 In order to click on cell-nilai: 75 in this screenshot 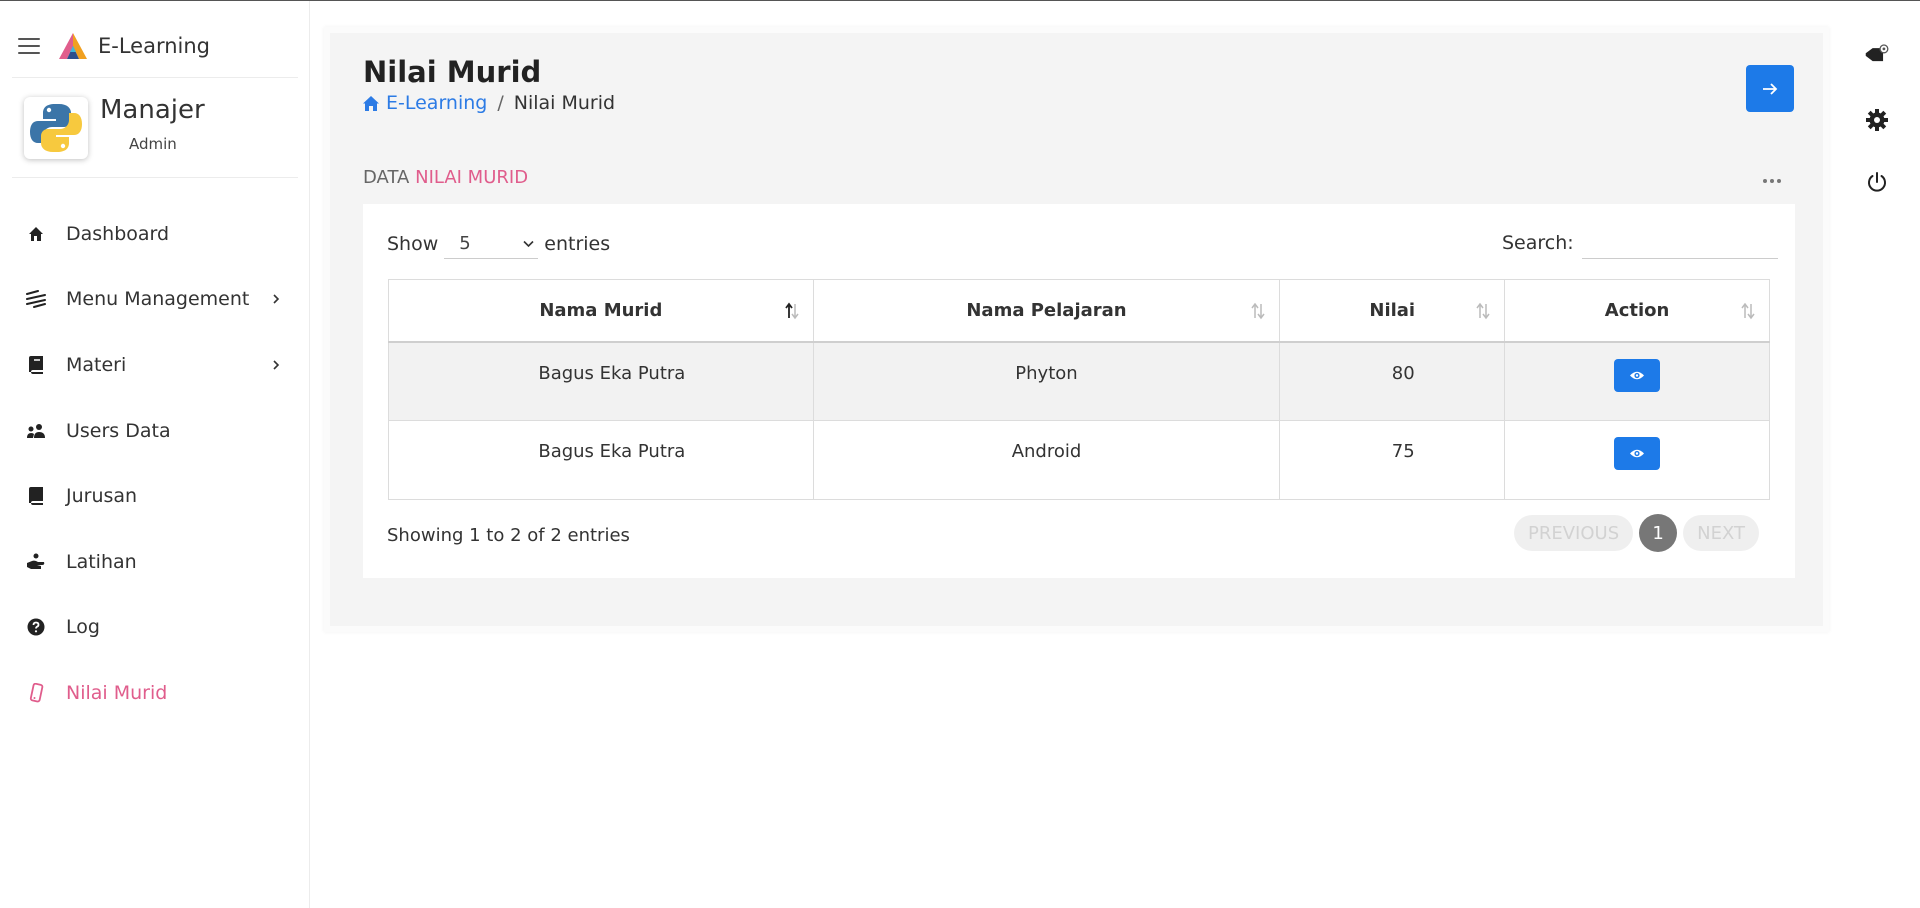, I will do `click(1392, 460)`.